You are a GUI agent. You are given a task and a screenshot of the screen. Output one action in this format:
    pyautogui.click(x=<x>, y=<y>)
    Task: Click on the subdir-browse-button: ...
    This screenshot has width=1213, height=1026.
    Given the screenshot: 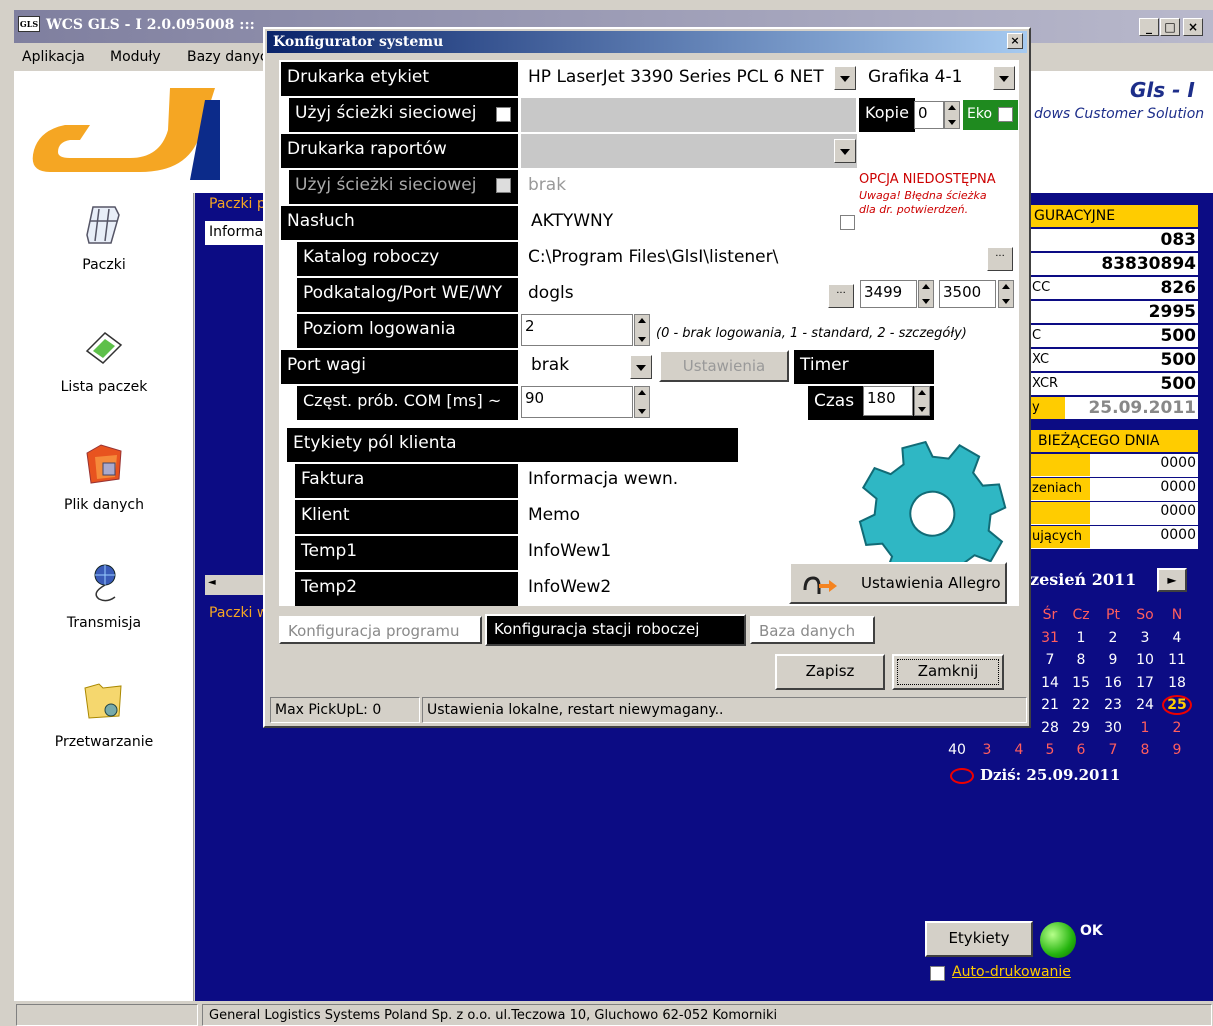 What is the action you would take?
    pyautogui.click(x=841, y=296)
    